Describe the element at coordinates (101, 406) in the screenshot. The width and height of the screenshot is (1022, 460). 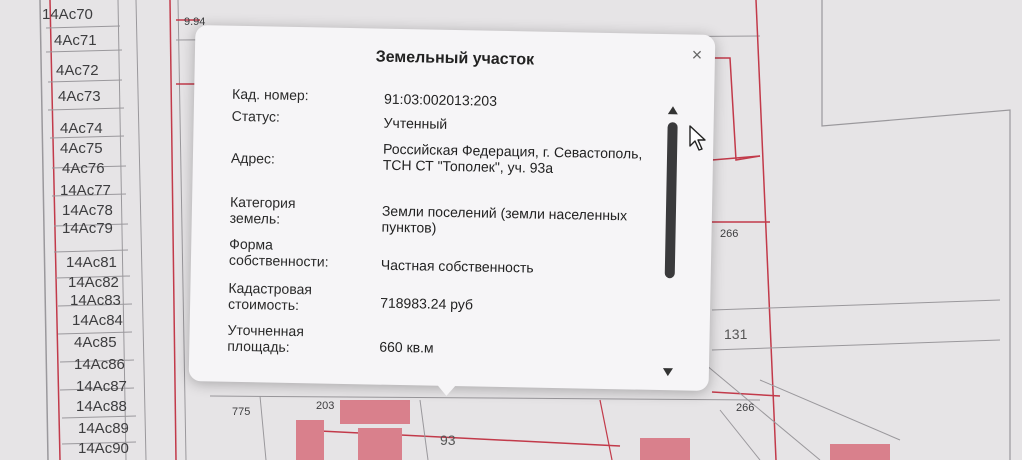
I see `parcel-label: 14Ac88` at that location.